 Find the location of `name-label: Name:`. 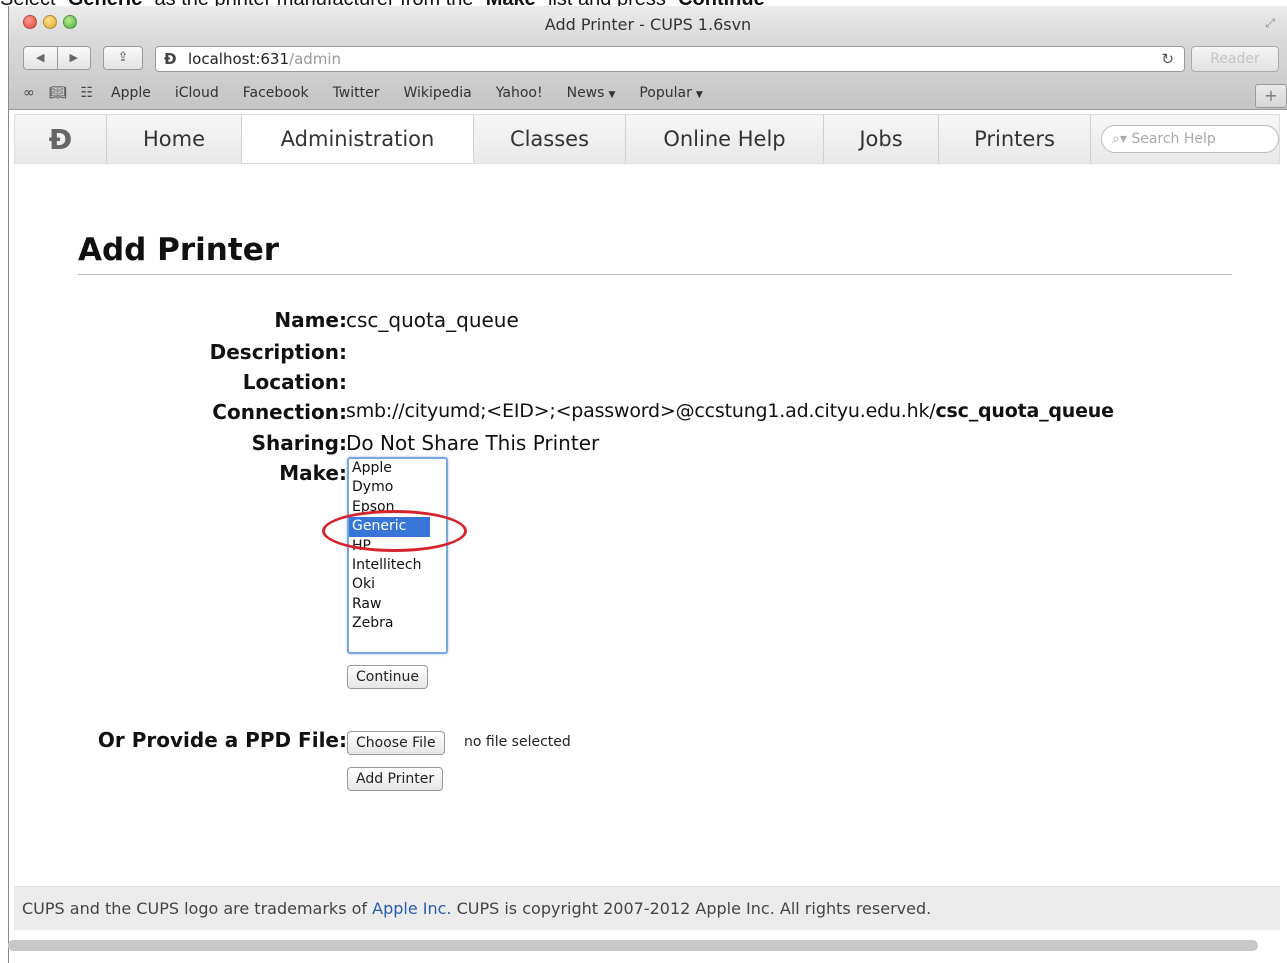

name-label: Name: is located at coordinates (310, 320).